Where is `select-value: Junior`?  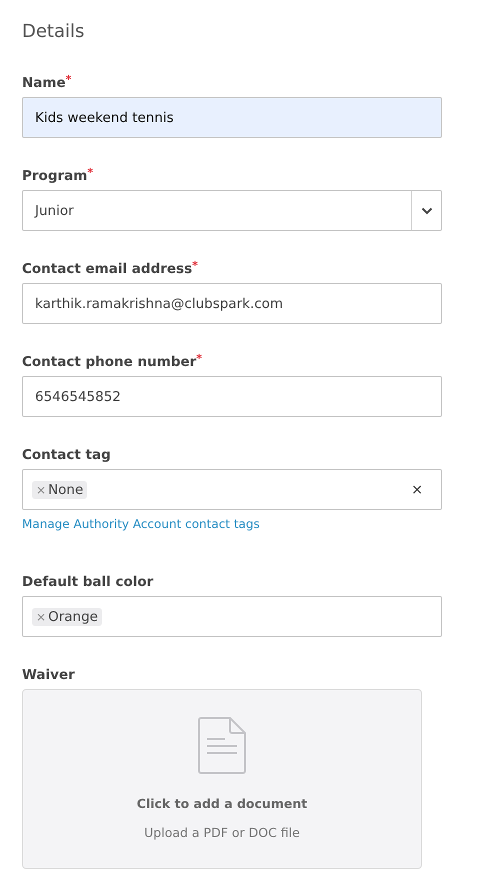 select-value: Junior is located at coordinates (54, 210).